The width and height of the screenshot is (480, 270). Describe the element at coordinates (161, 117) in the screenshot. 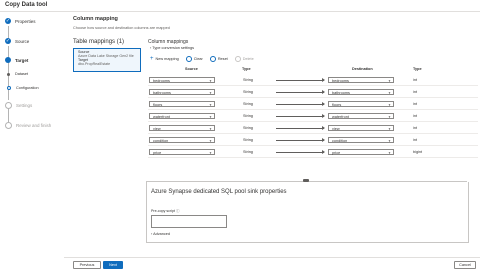

I see `source-column-value: waterfront` at that location.